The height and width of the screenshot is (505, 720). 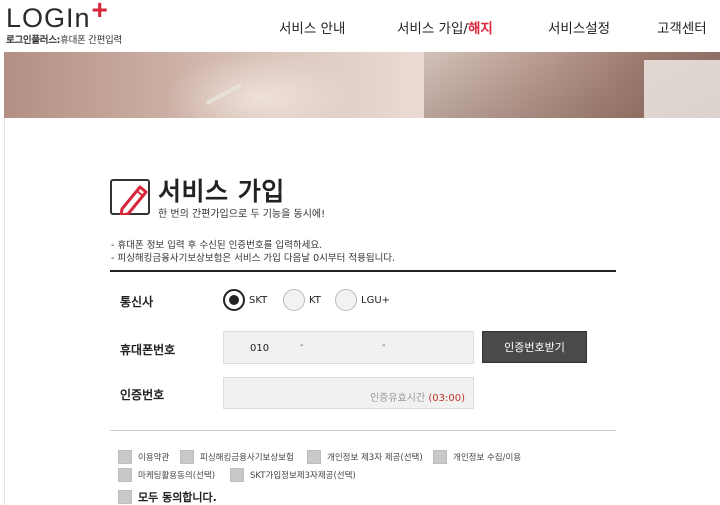 I want to click on verification-code-input: 인증유효시간 (03:00), so click(x=348, y=393).